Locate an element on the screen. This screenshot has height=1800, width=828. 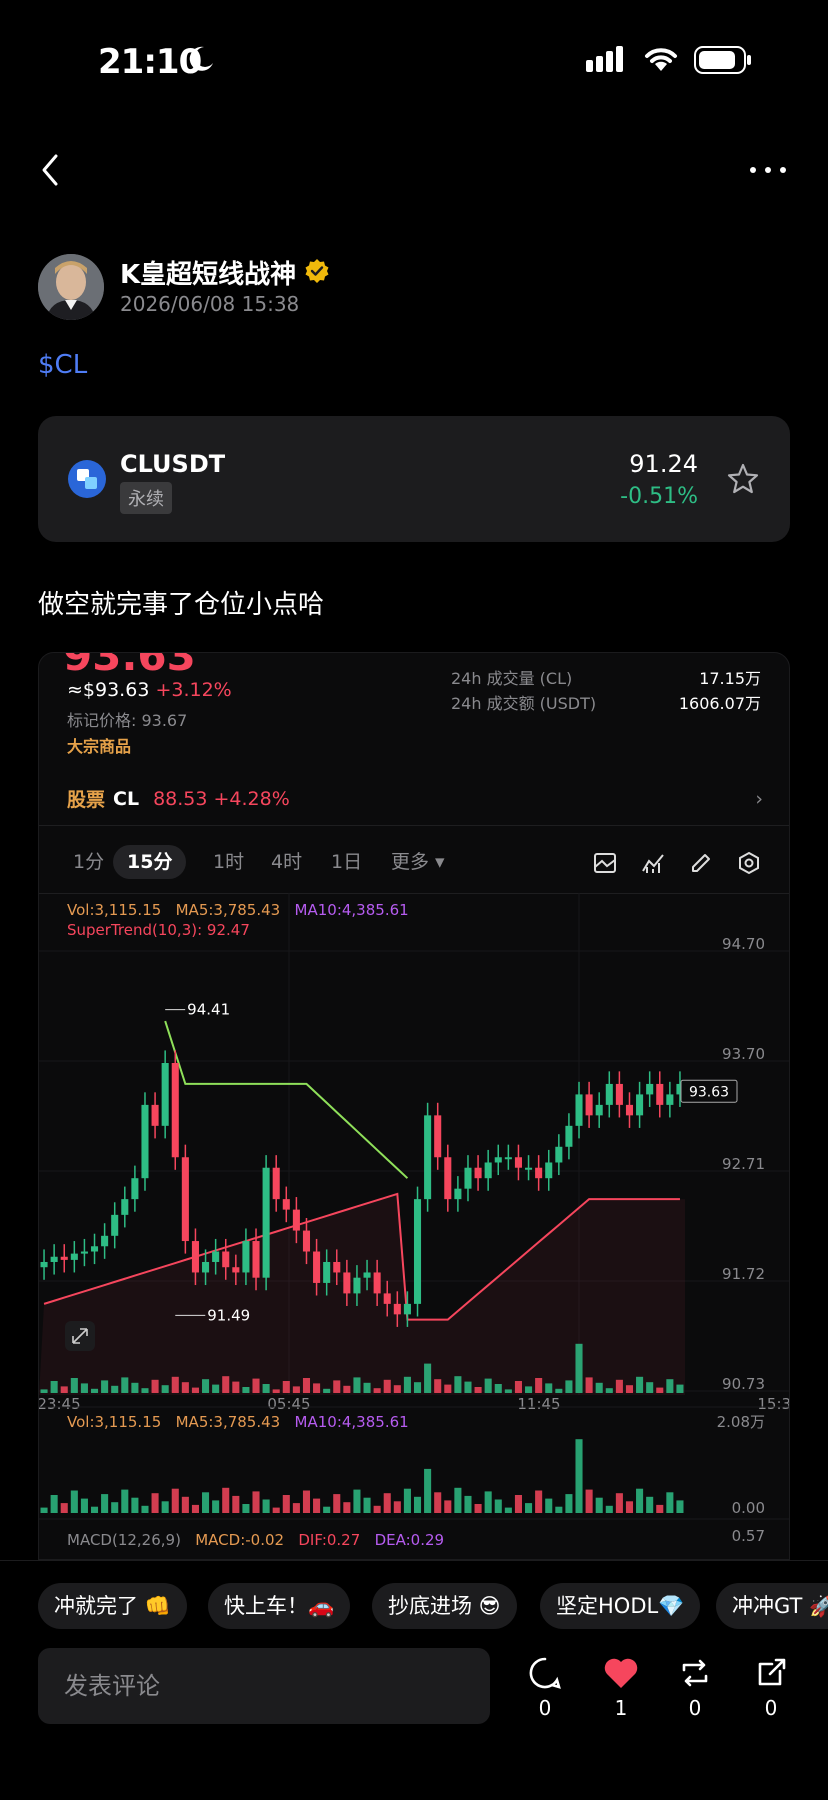
comment-button: 0 is located at coordinates (545, 1688).